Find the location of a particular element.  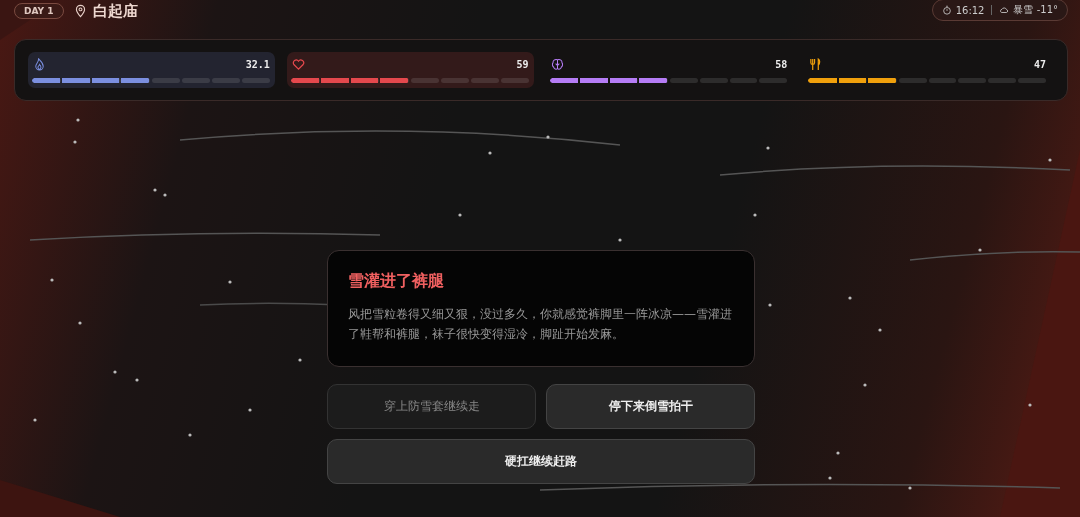

event-text: 风把雪粒卷得又细又狠，没过多久，你就感觉裤脚里一阵冰凉——雪灌进了鞋帮和裤腿，袜子很快变得湿冷，脚趾开始发麻。 is located at coordinates (540, 324).